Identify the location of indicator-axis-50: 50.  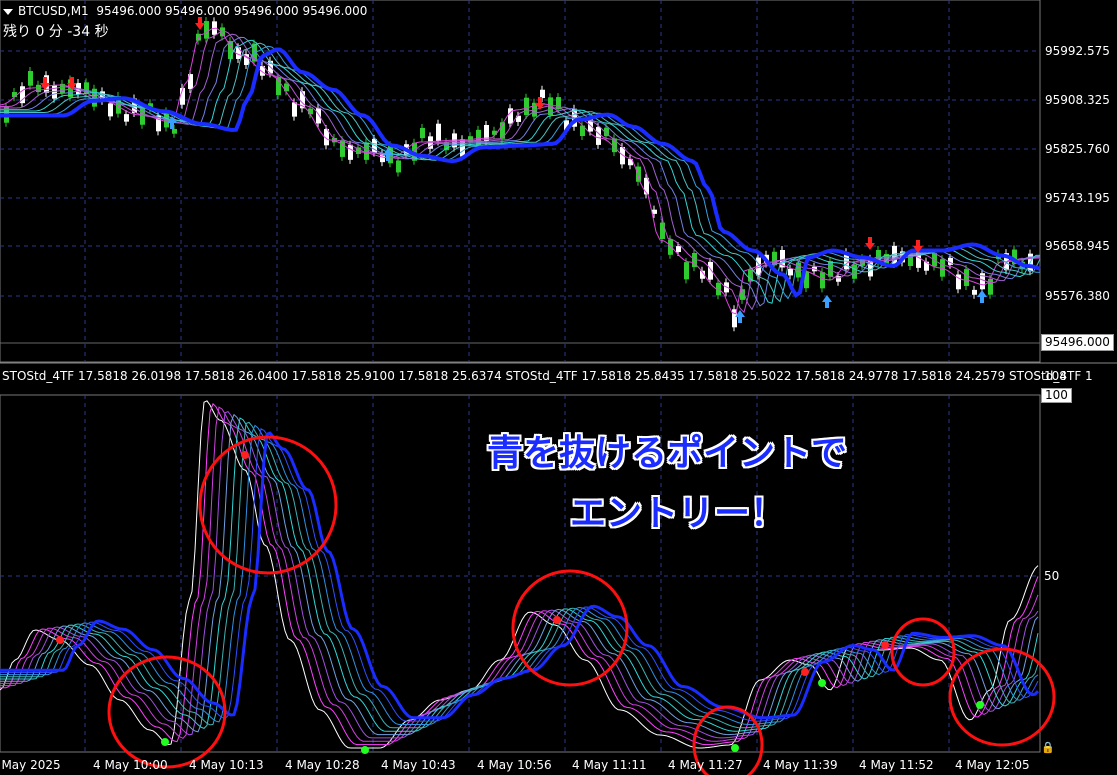
(1052, 576).